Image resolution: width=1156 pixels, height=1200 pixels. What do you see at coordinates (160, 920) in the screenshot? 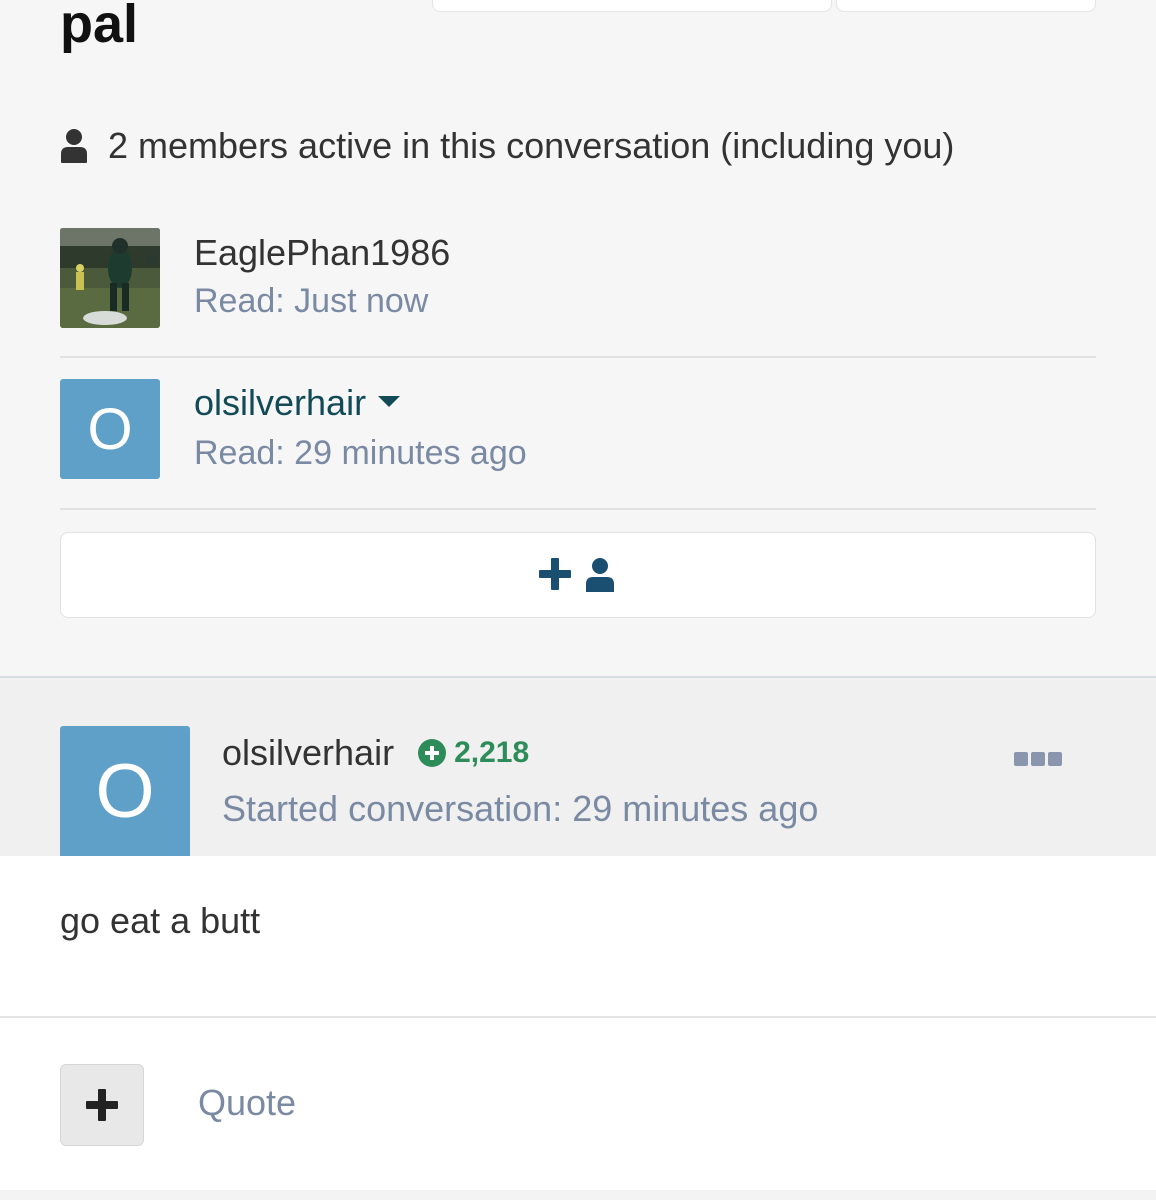
I see `post-content: go eat a butt` at bounding box center [160, 920].